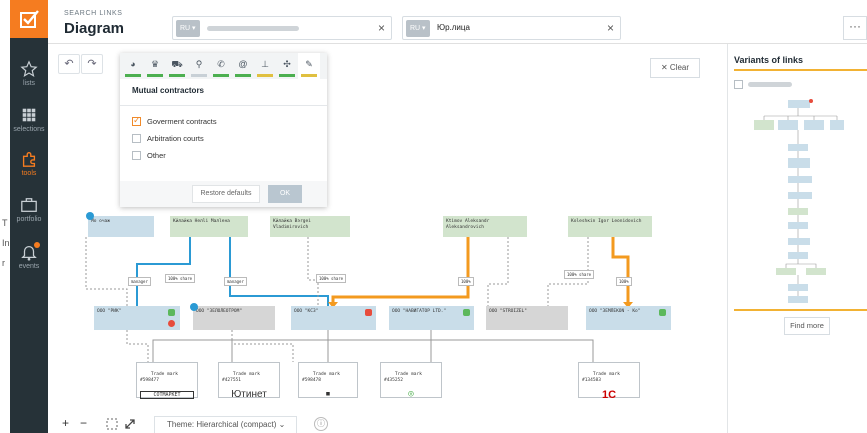  I want to click on stray-text-1: Т, so click(5, 223).